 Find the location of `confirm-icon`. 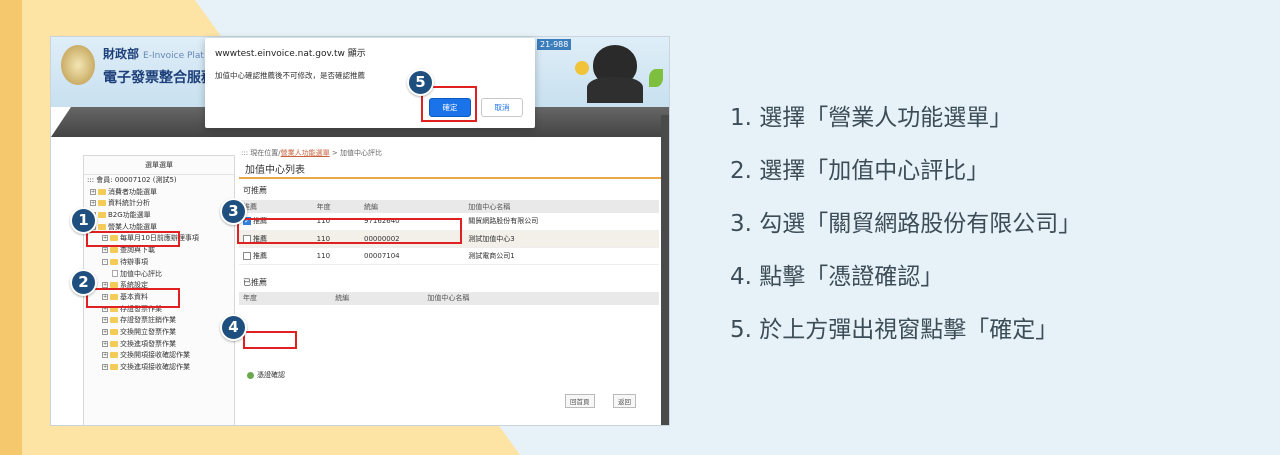

confirm-icon is located at coordinates (250, 375).